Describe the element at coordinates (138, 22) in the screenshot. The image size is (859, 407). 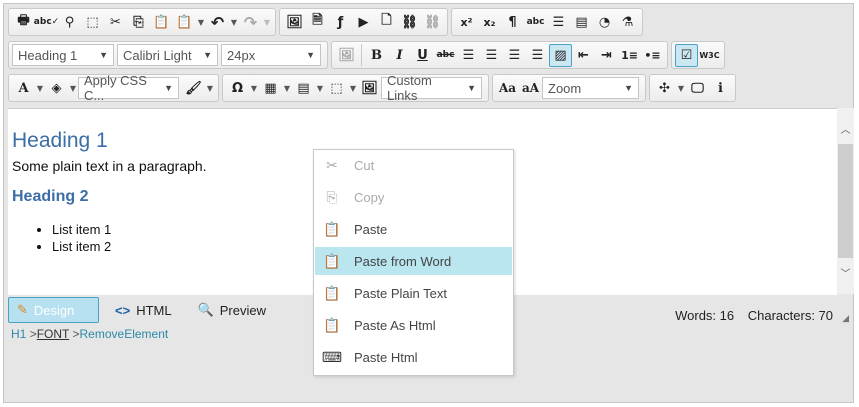
I see `copy-icon: ⎘` at that location.